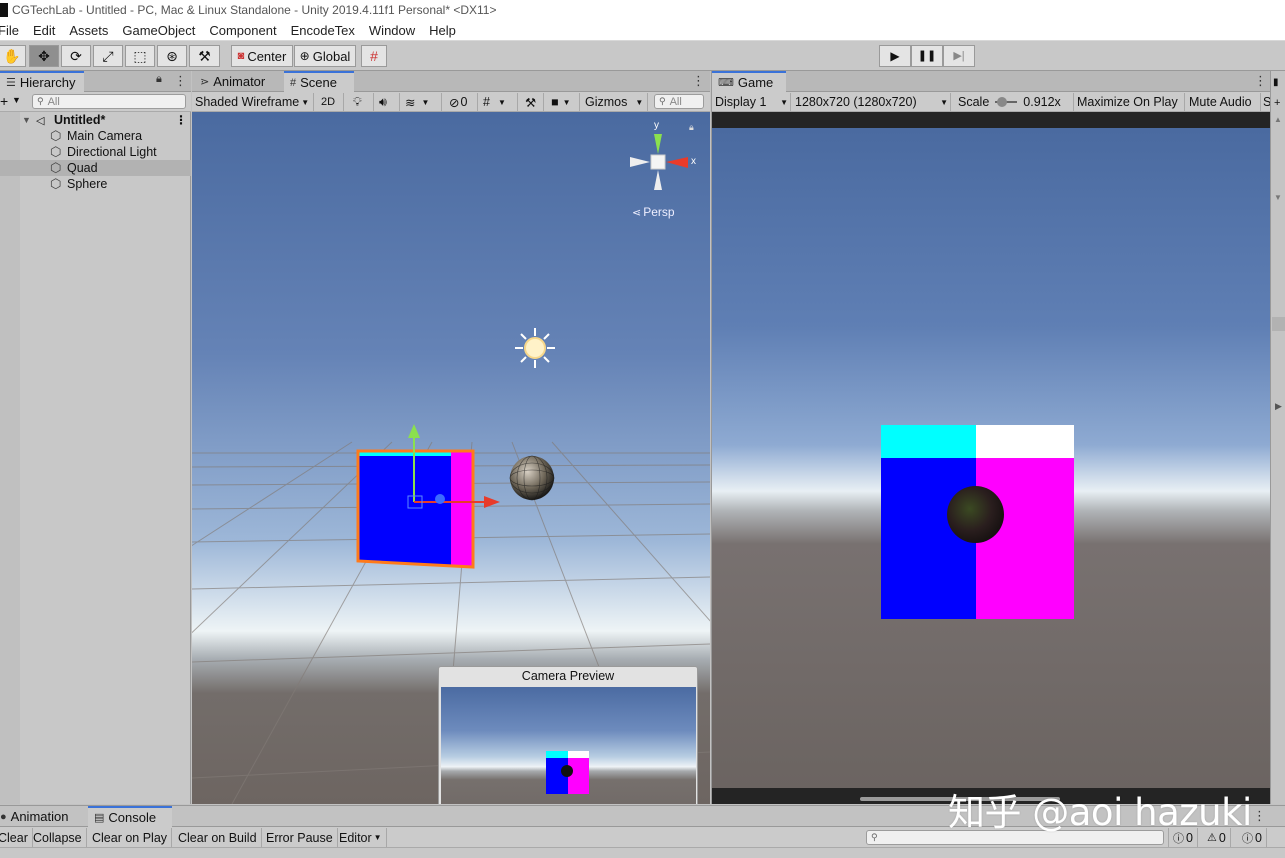  I want to click on draw-mode-dropdown: Shaded Wireframe ▼, so click(253, 102).